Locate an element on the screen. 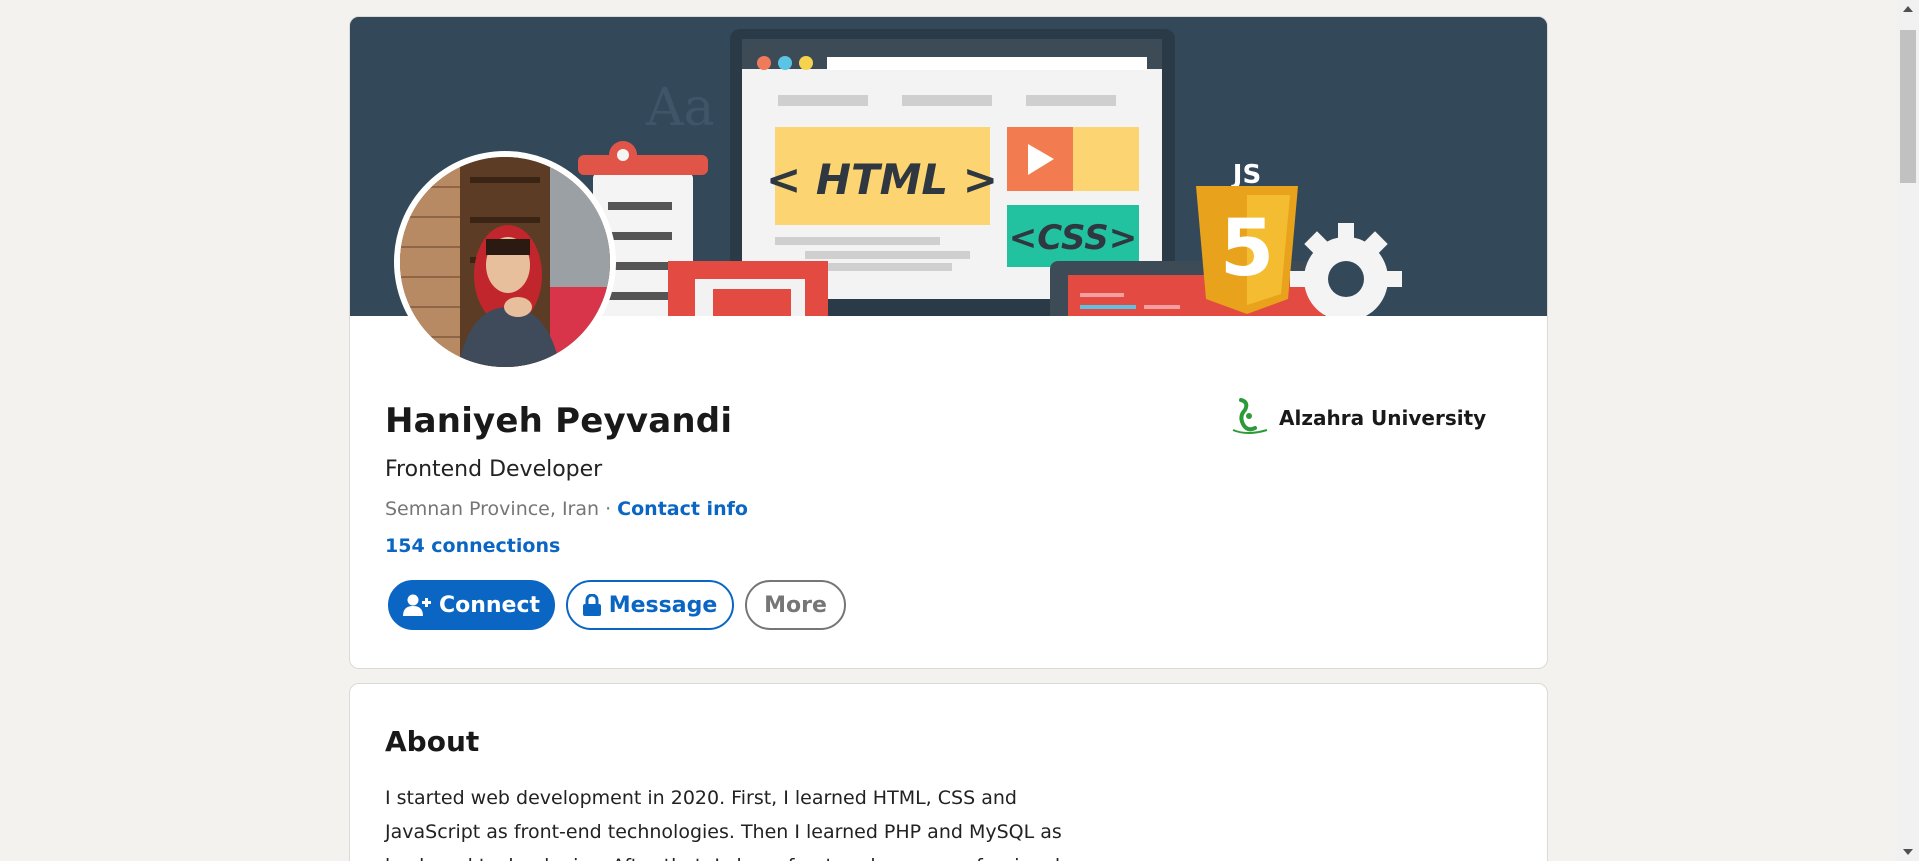  profile-location: Semnan Province, Iran is located at coordinates (492, 509).